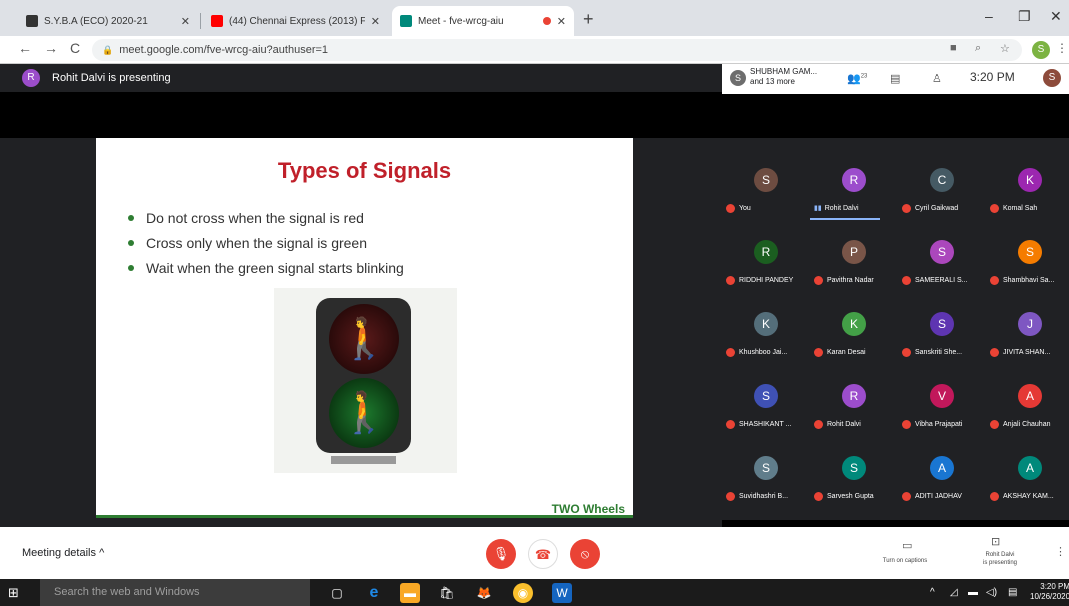 The height and width of the screenshot is (606, 1069). I want to click on close-window-button: ✕, so click(1056, 16).